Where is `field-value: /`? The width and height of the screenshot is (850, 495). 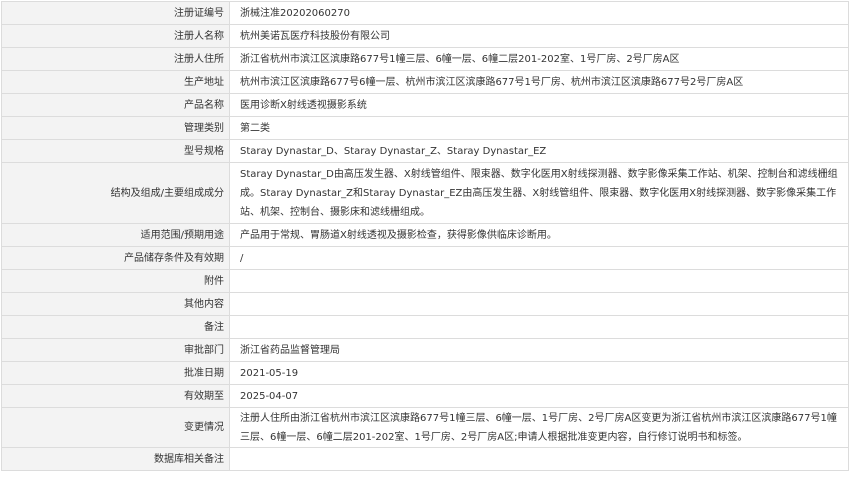
field-value: / is located at coordinates (539, 258).